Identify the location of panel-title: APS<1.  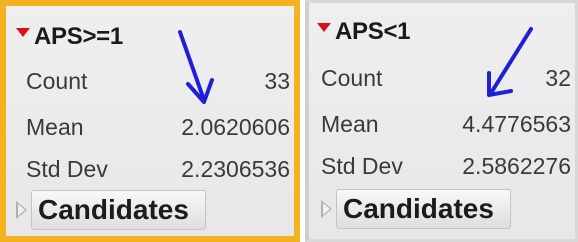
(373, 31).